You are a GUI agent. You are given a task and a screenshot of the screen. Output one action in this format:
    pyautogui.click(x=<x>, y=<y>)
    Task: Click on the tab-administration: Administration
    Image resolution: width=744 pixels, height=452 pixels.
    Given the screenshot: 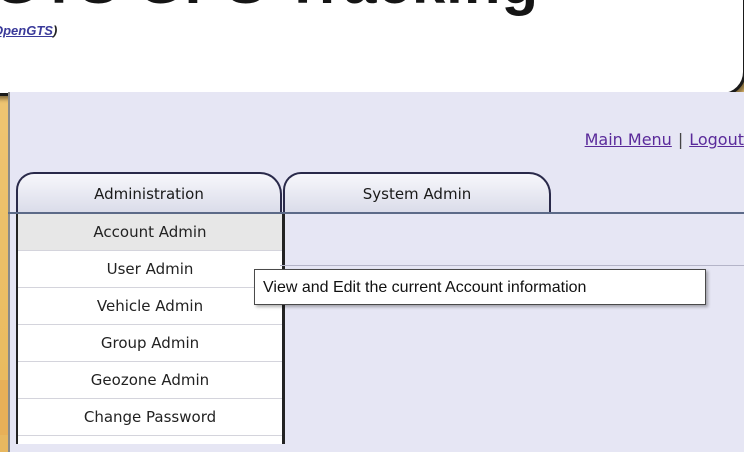 What is the action you would take?
    pyautogui.click(x=149, y=193)
    